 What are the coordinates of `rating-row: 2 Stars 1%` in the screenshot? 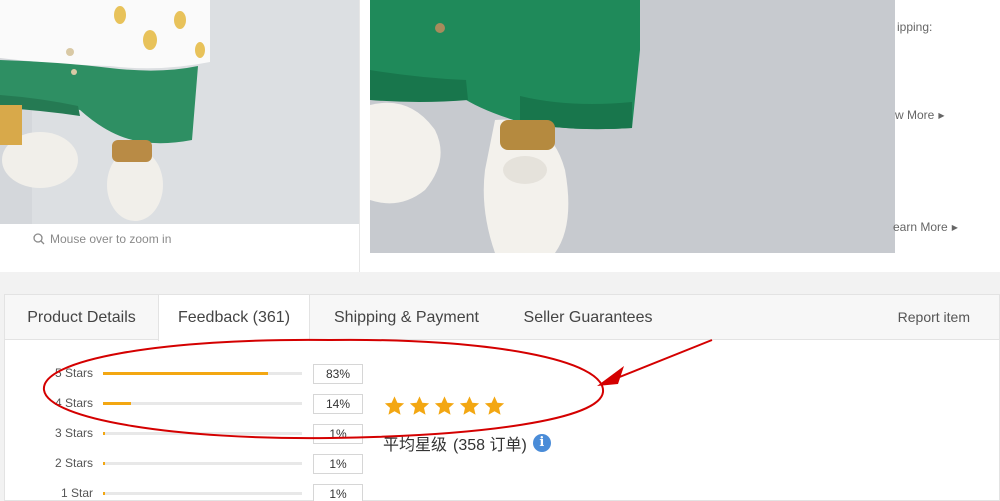 It's located at (190, 464).